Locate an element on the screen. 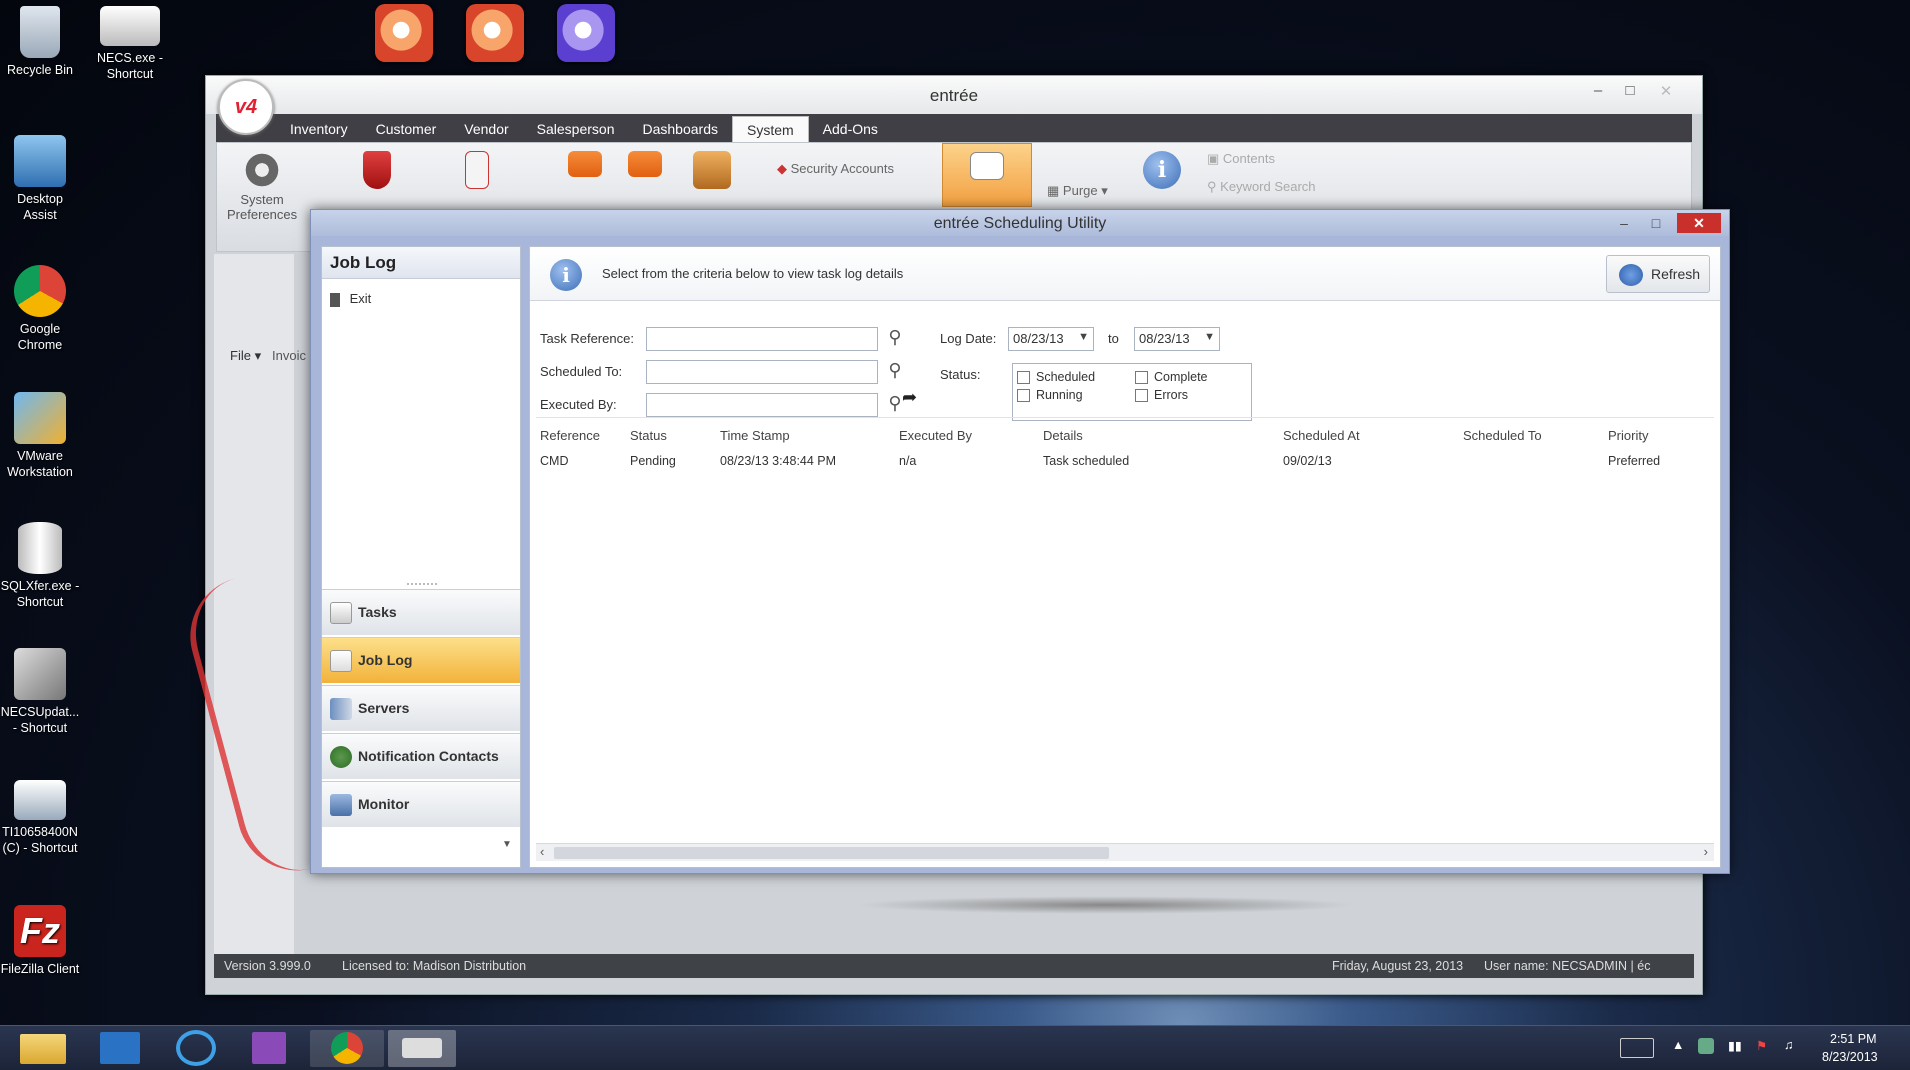 The image size is (1910, 1070). system-preferences-button: System Preferences is located at coordinates (262, 186).